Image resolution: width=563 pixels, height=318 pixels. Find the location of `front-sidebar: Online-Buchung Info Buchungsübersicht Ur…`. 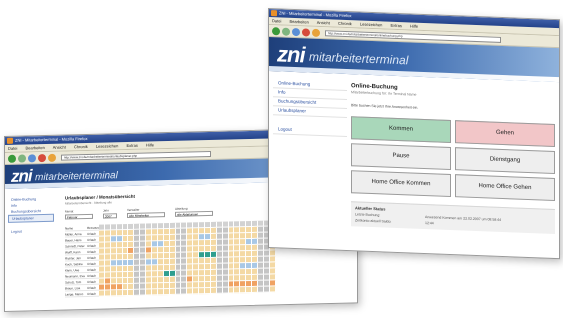

front-sidebar: Online-Buchung Info Buchungsübersicht Ur… is located at coordinates (310, 108).